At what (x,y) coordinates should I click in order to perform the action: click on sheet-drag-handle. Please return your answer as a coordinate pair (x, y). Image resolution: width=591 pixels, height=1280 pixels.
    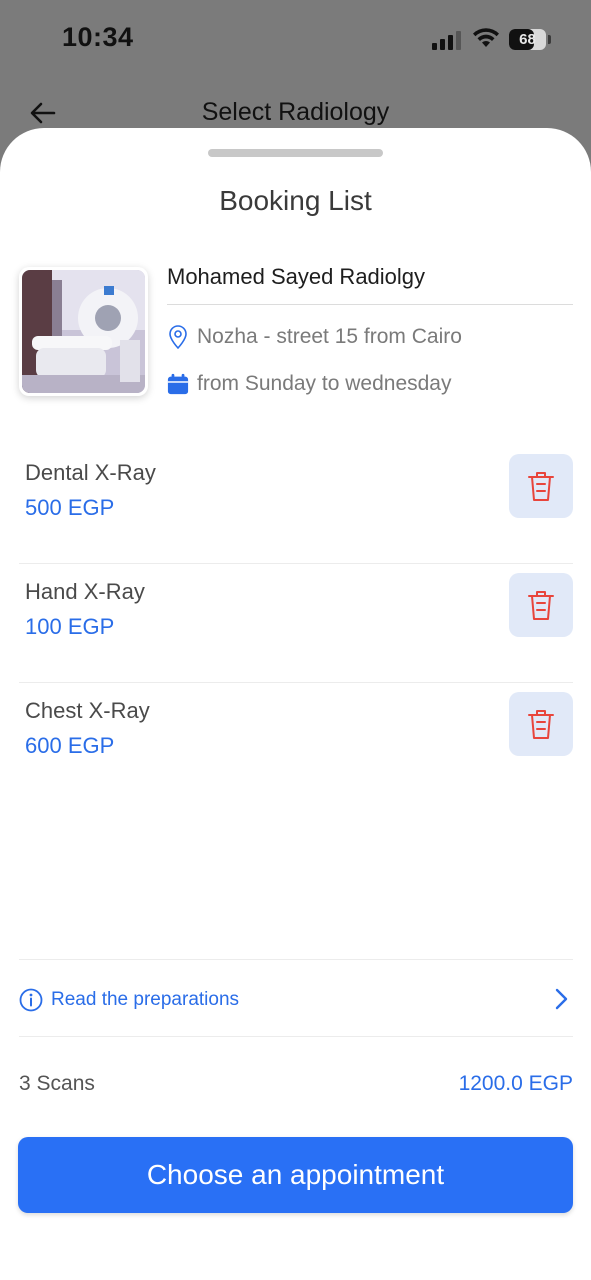
    Looking at the image, I should click on (295, 153).